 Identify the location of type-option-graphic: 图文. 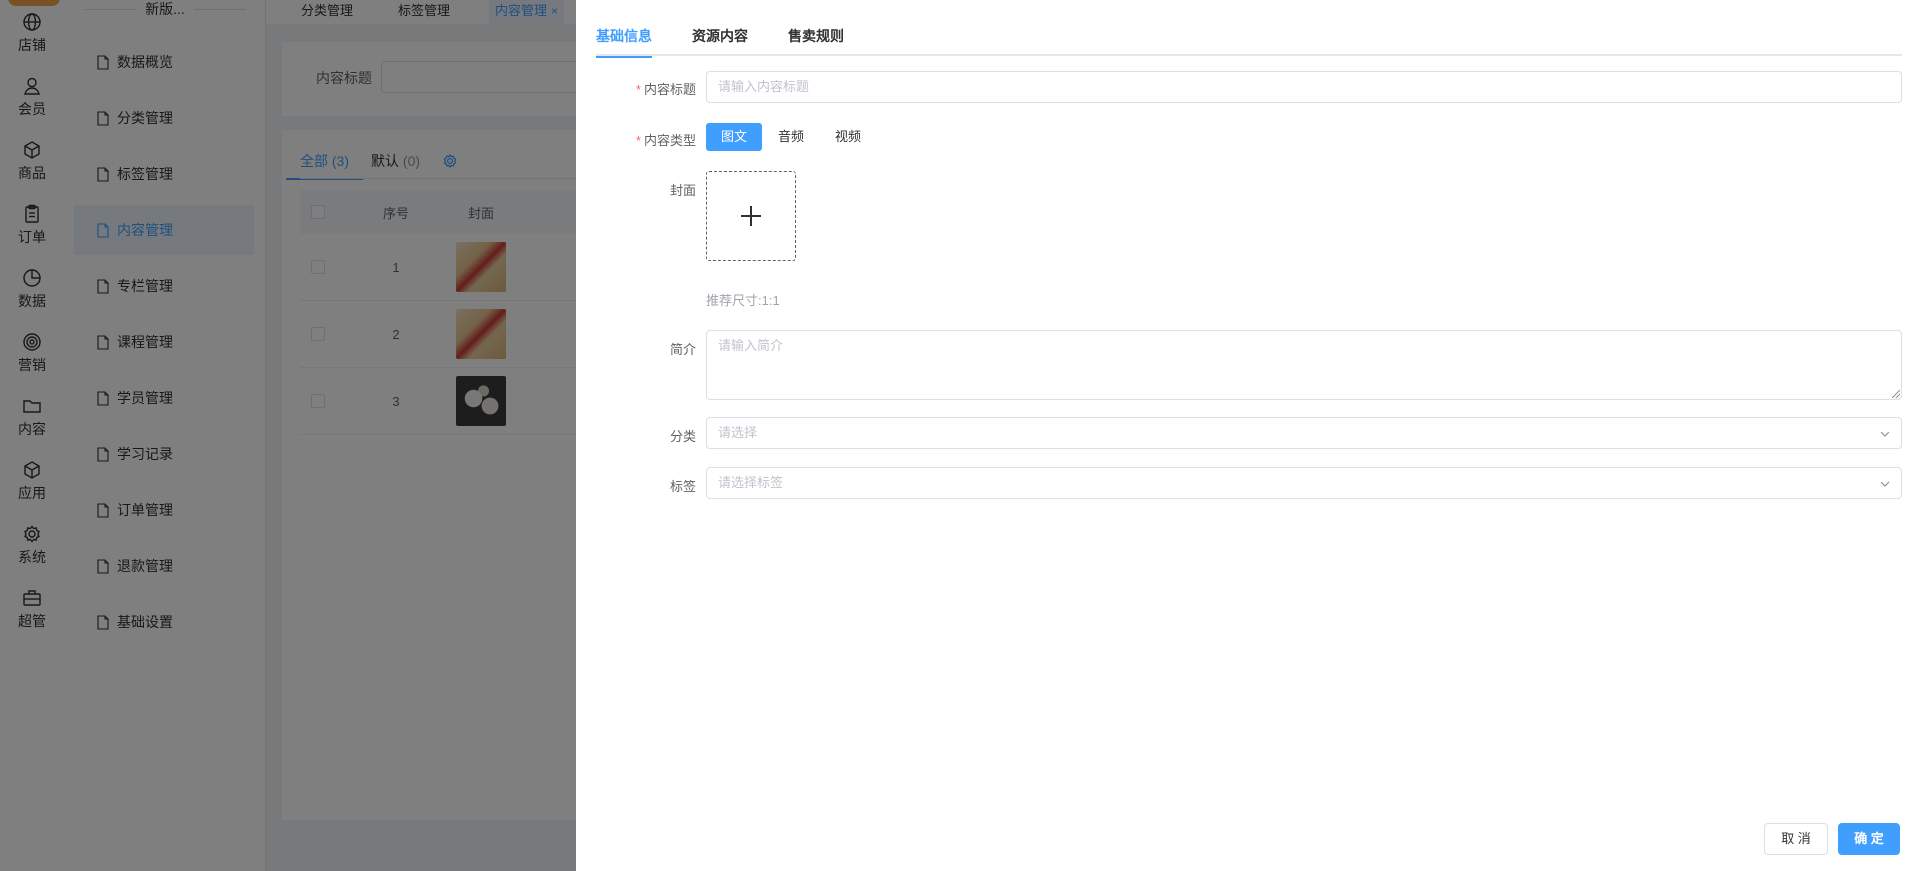
(734, 137).